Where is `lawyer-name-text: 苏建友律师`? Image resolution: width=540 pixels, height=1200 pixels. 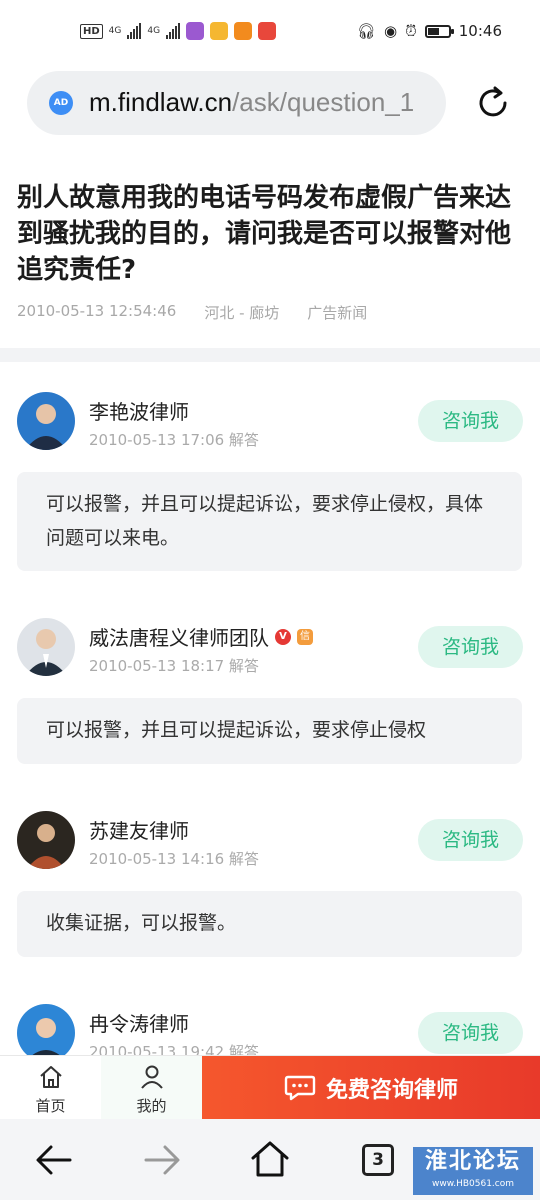
lawyer-name-text: 苏建友律师 is located at coordinates (139, 831).